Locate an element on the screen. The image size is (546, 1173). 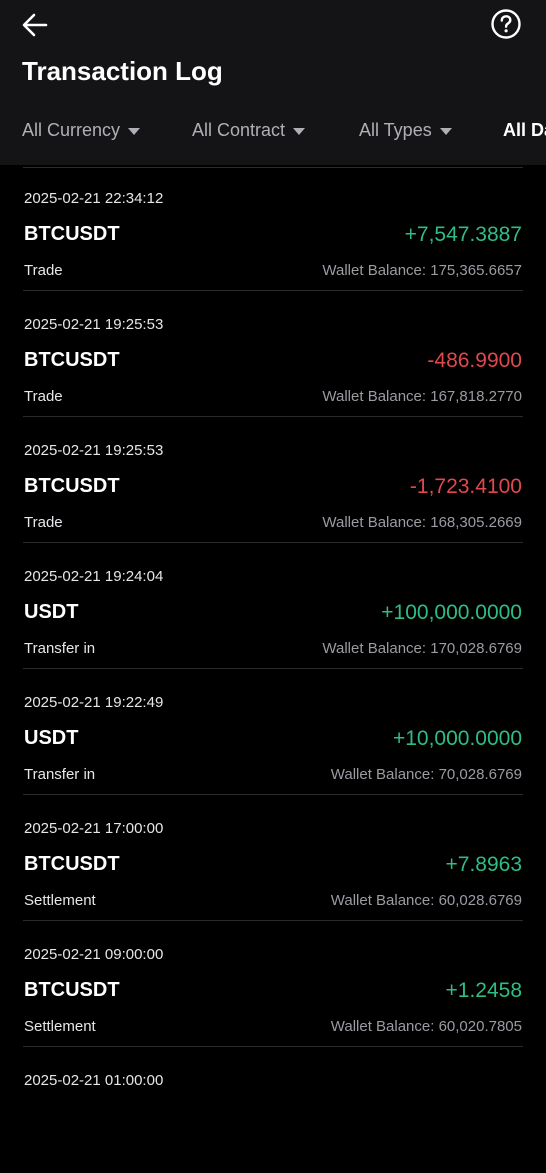
filter-label: All Currency is located at coordinates (71, 130).